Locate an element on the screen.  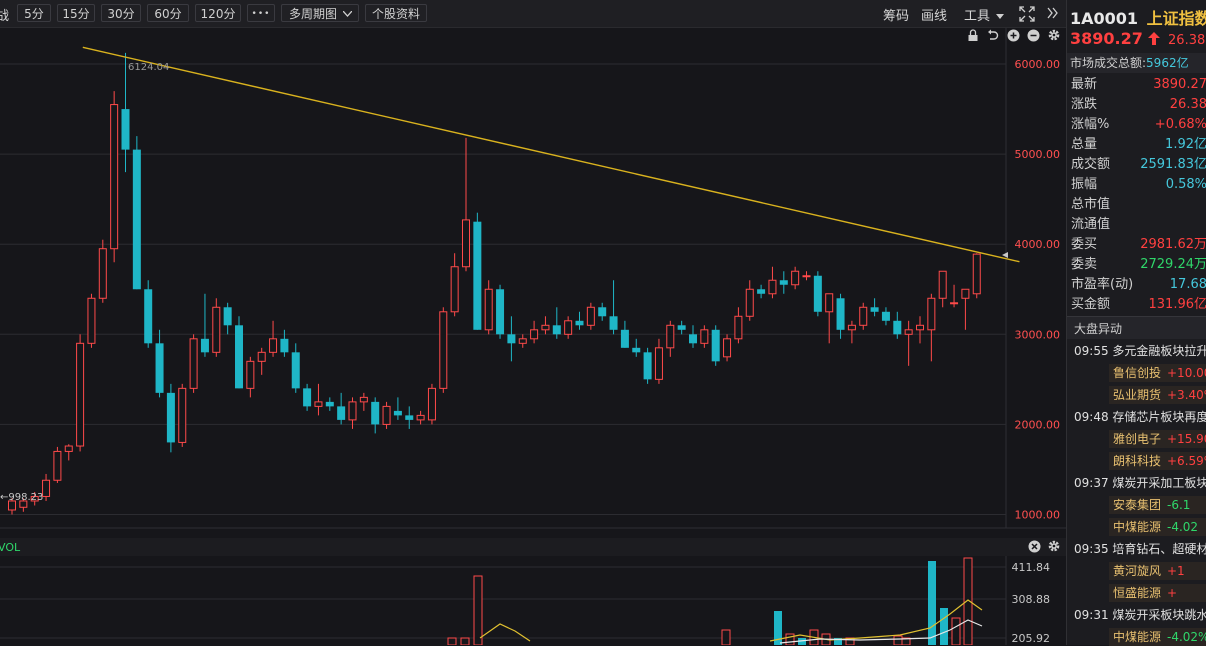
market-move-event: 09:31 煤炭开采板块跳水 is located at coordinates (1140, 614).